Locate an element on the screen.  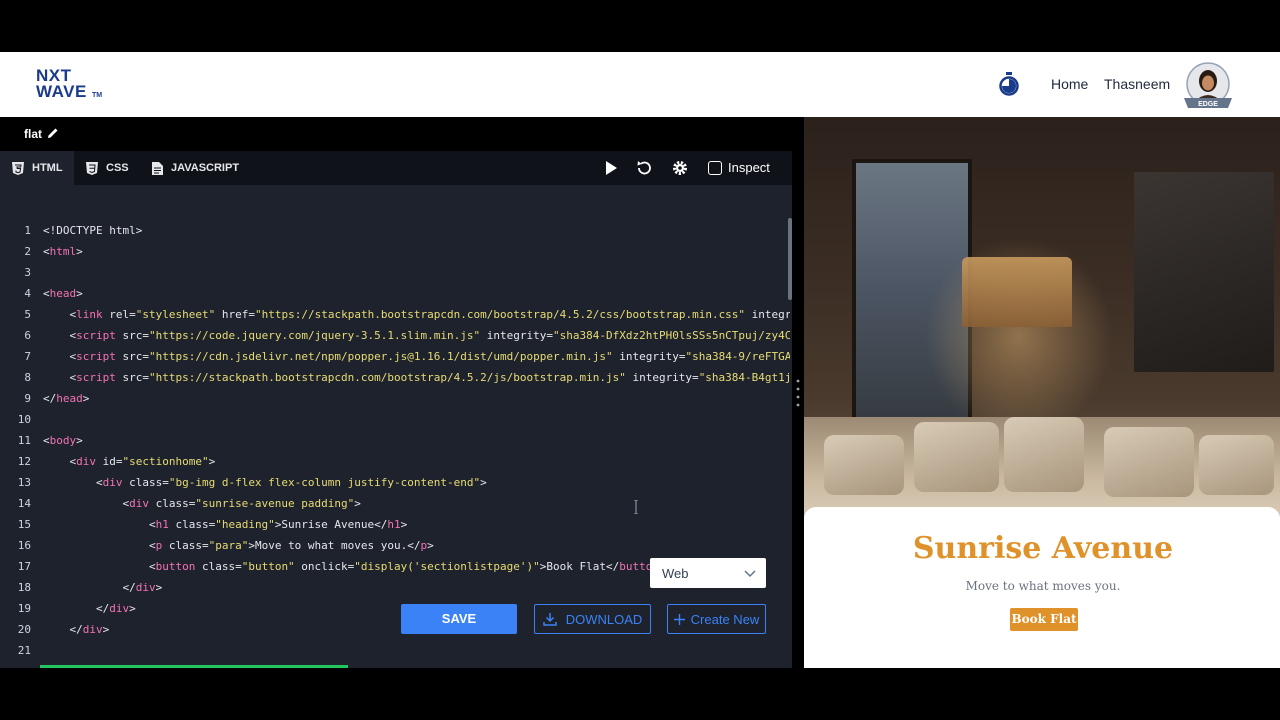
code-token: body is located at coordinates (63, 440).